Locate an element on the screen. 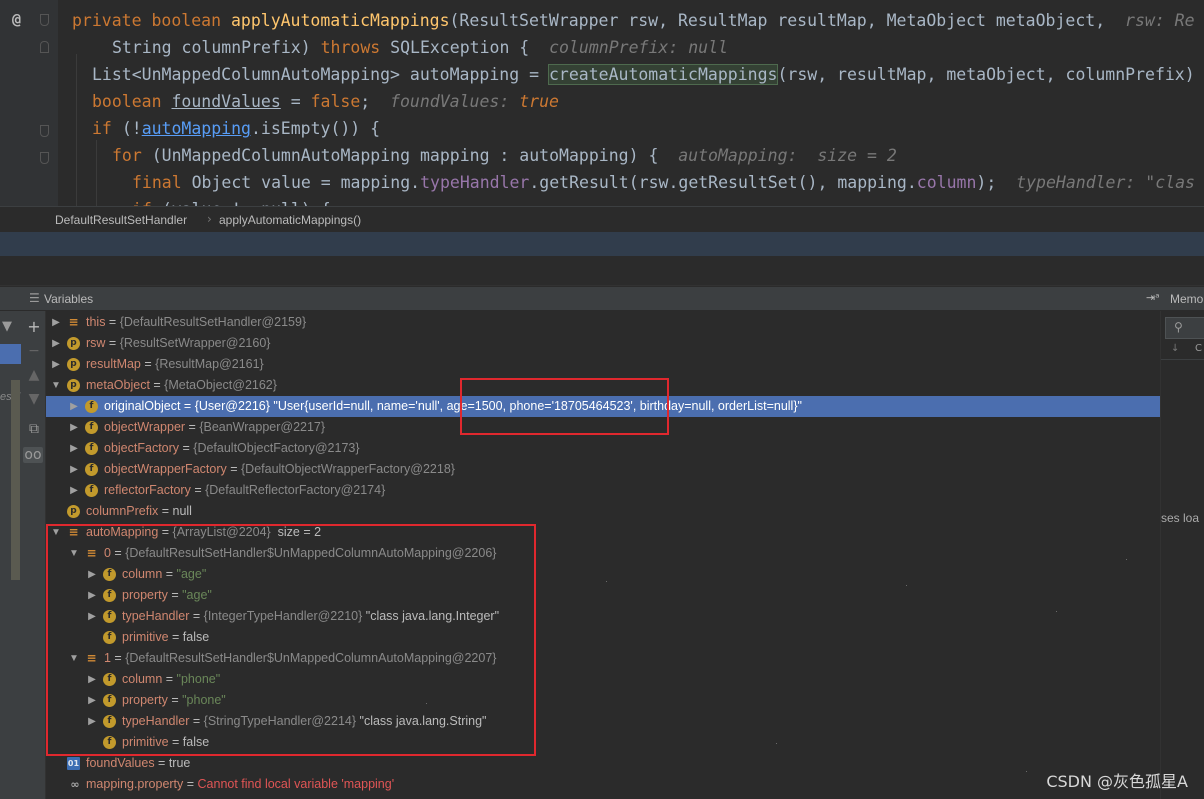  watches-glasses-icon: oo is located at coordinates (33, 455).